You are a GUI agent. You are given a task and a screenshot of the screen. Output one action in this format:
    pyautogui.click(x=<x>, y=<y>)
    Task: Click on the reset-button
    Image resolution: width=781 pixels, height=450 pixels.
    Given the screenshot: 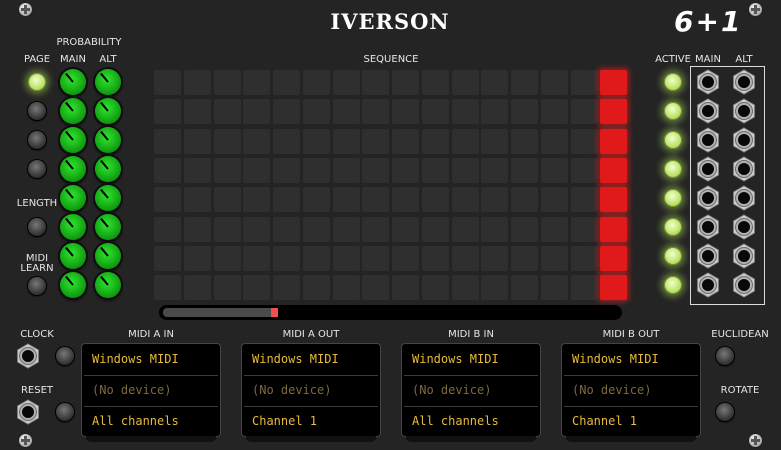 What is the action you would take?
    pyautogui.click(x=65, y=412)
    